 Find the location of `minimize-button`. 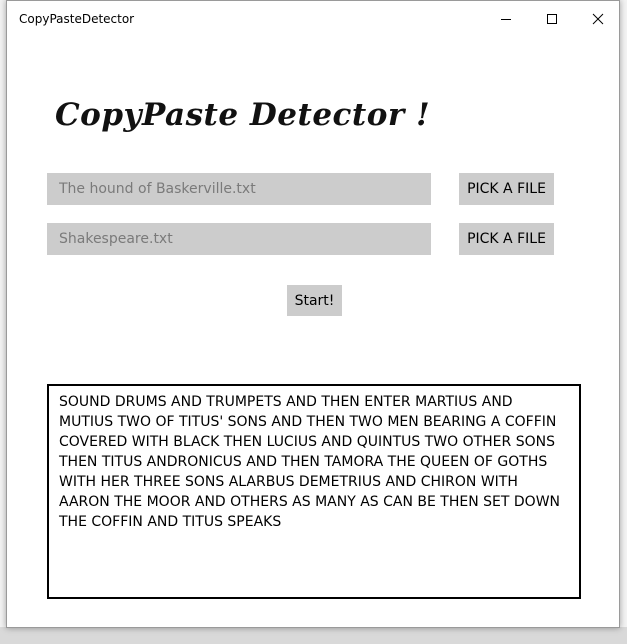

minimize-button is located at coordinates (506, 19).